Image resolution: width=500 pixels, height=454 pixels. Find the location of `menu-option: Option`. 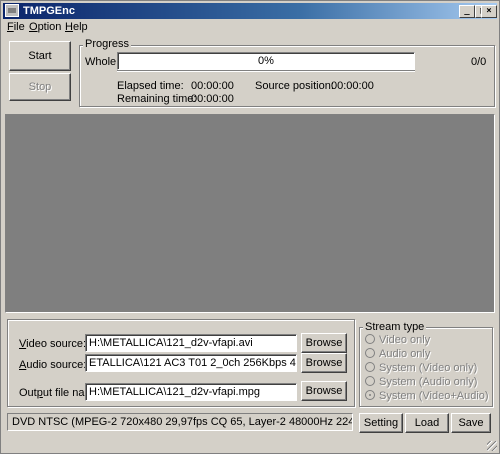

menu-option: Option is located at coordinates (45, 27).